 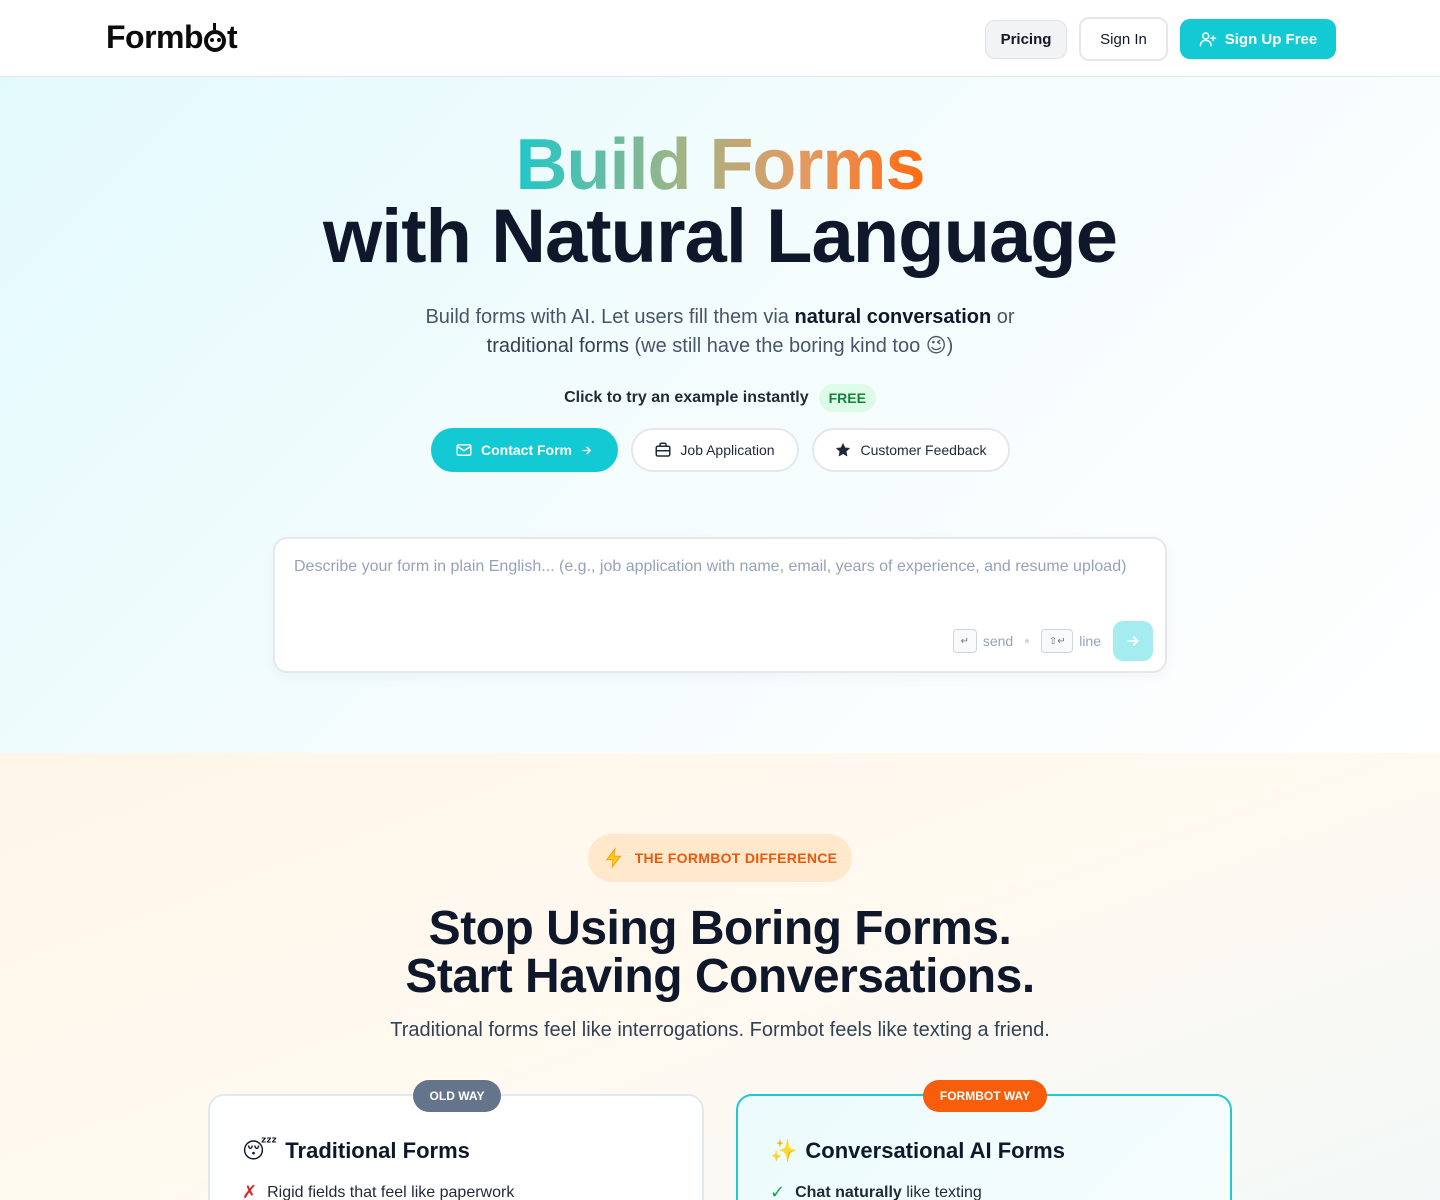 I want to click on example-customer-feedback-button: Customer Feedback, so click(x=910, y=450).